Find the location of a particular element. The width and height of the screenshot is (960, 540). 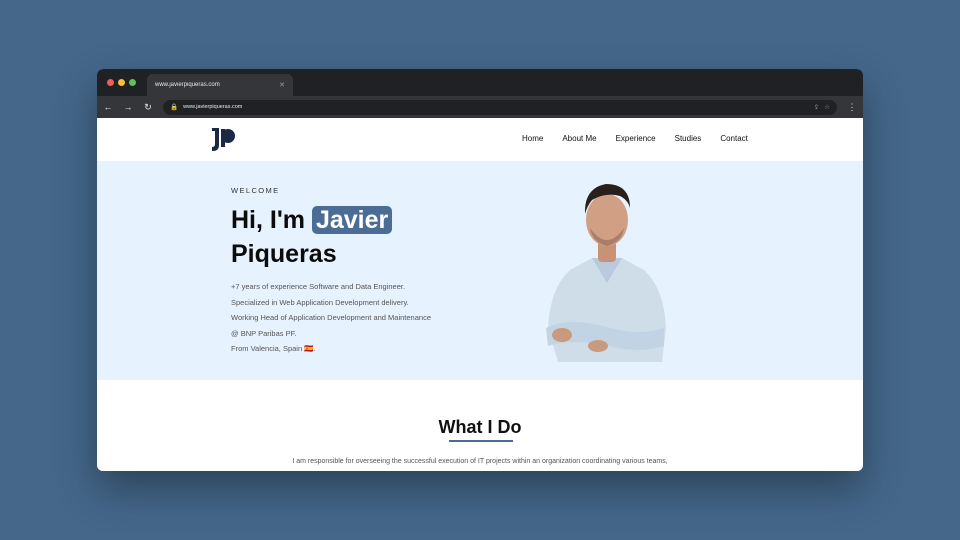

title-underline is located at coordinates (481, 441).